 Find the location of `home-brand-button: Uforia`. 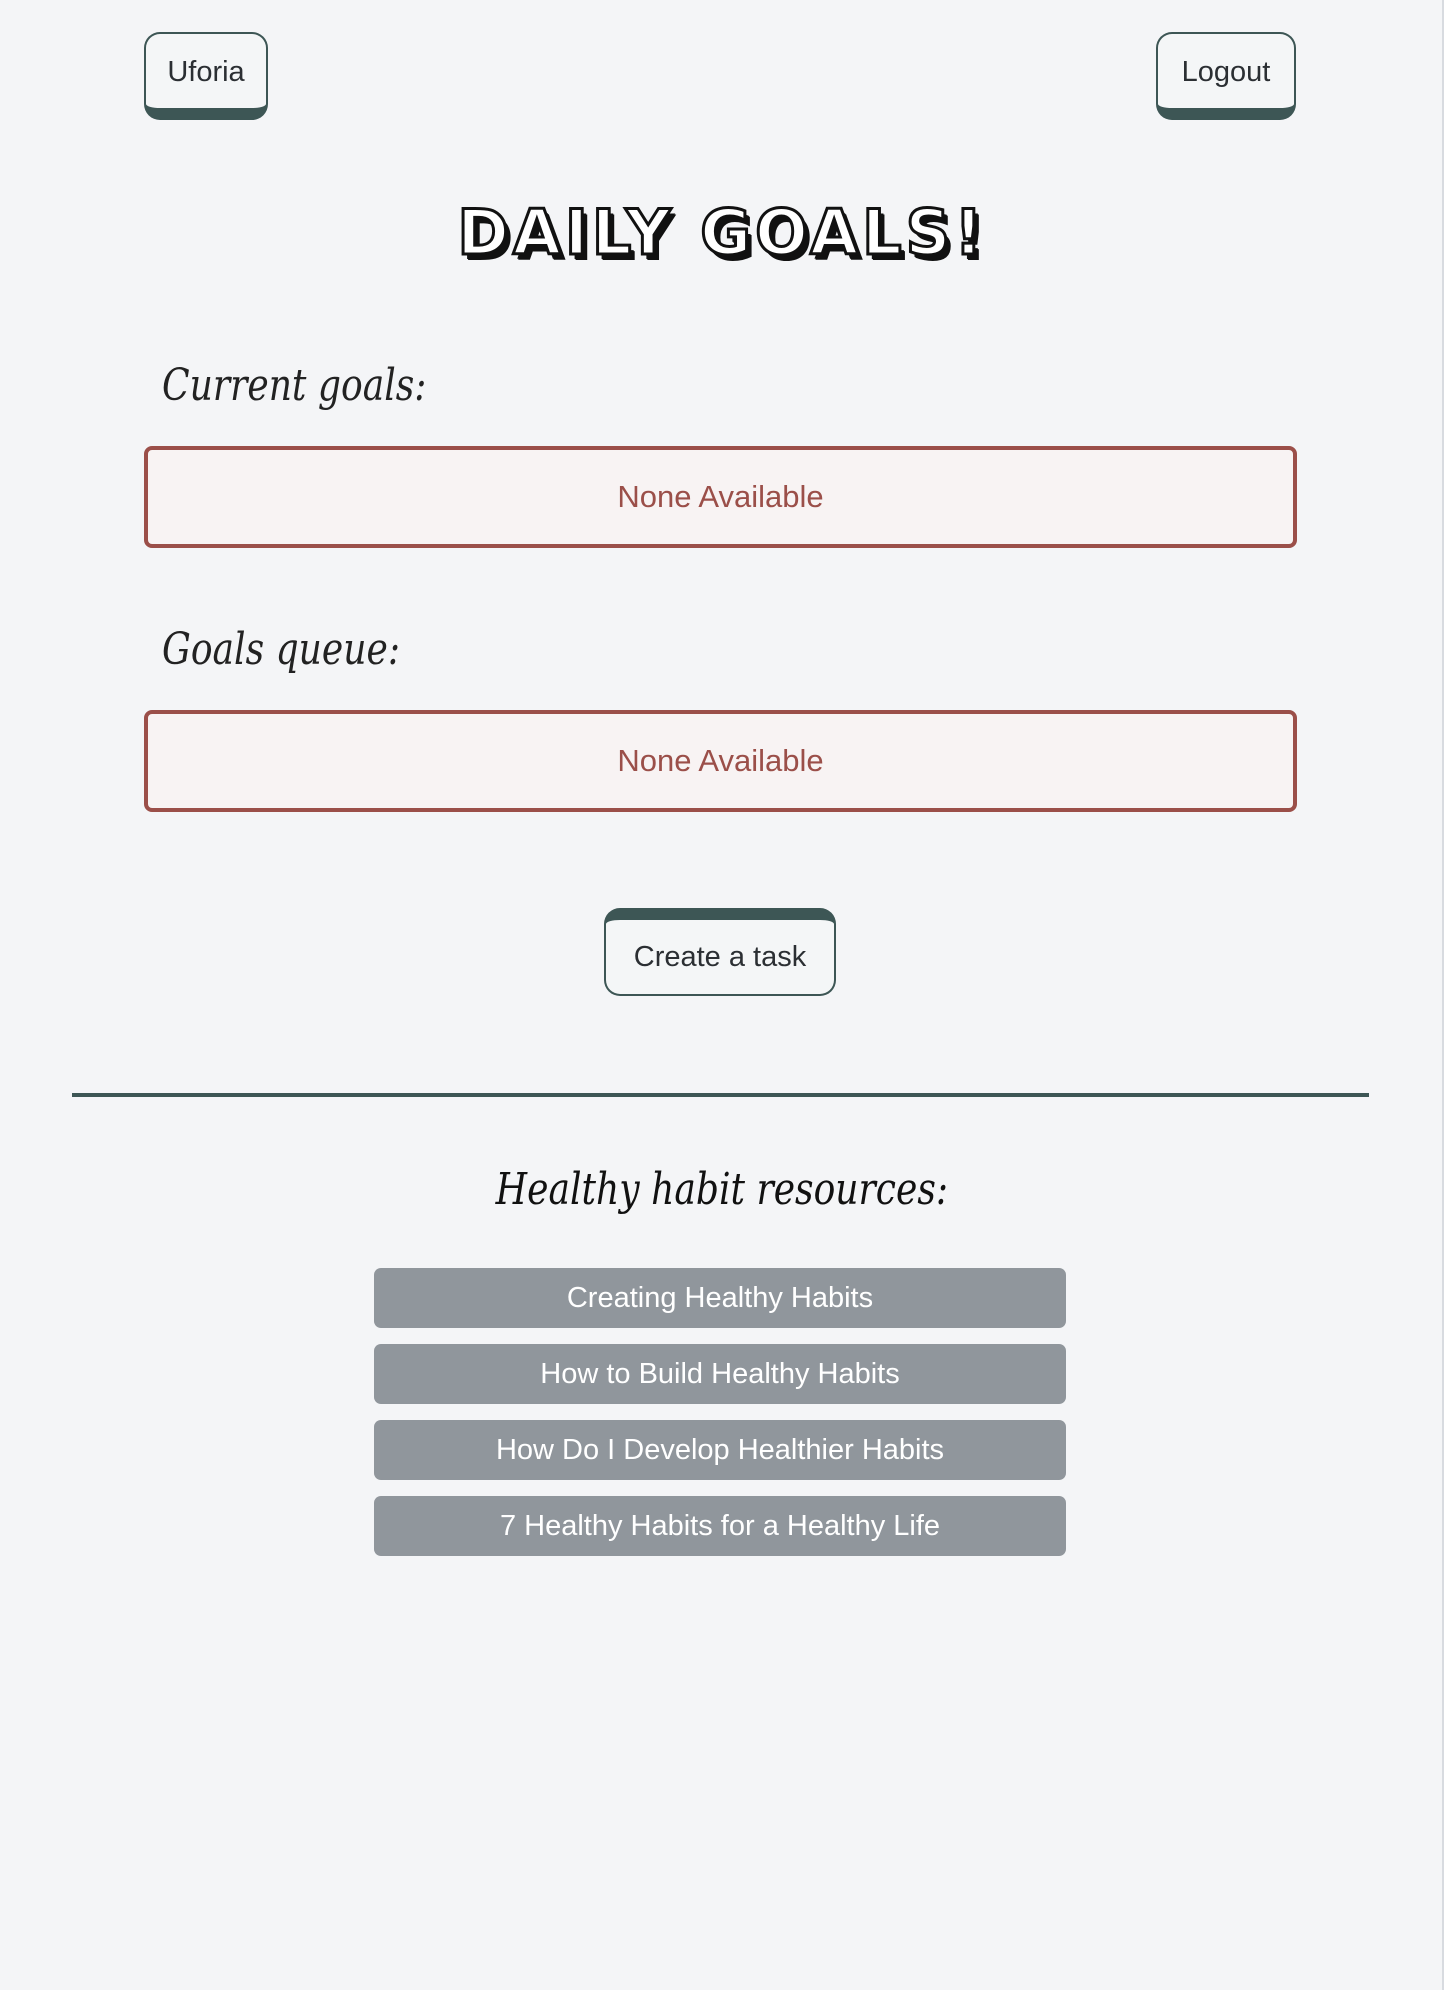

home-brand-button: Uforia is located at coordinates (206, 76).